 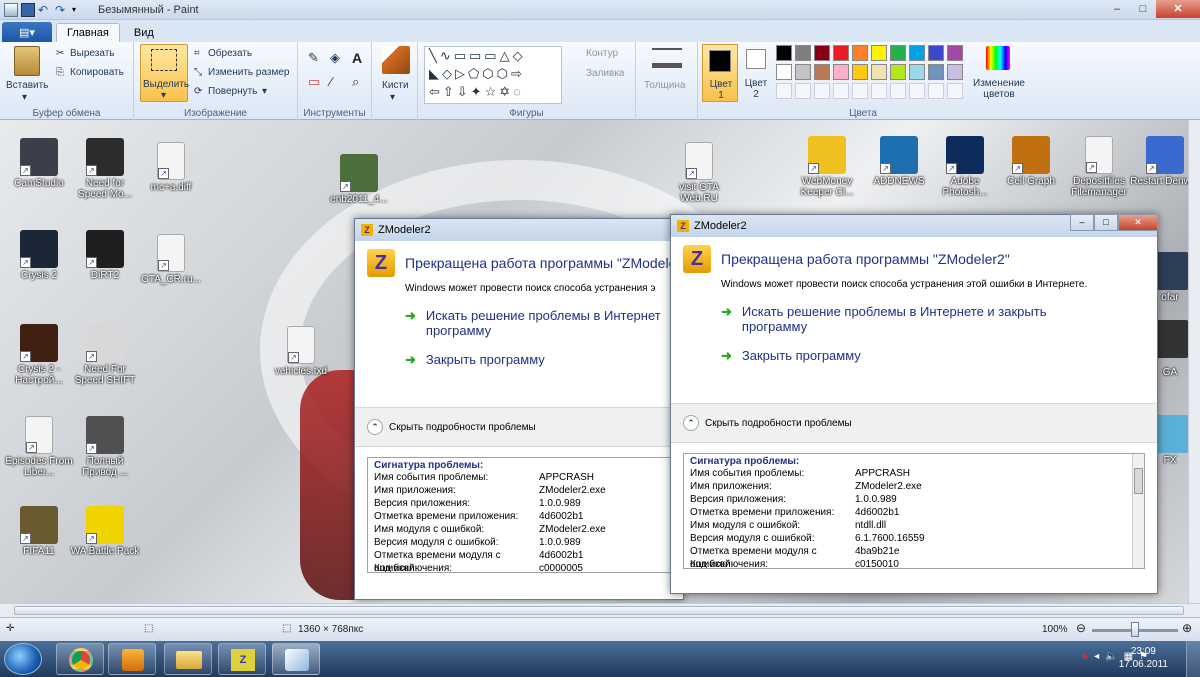 I want to click on edit-colors-icon, so click(x=998, y=58).